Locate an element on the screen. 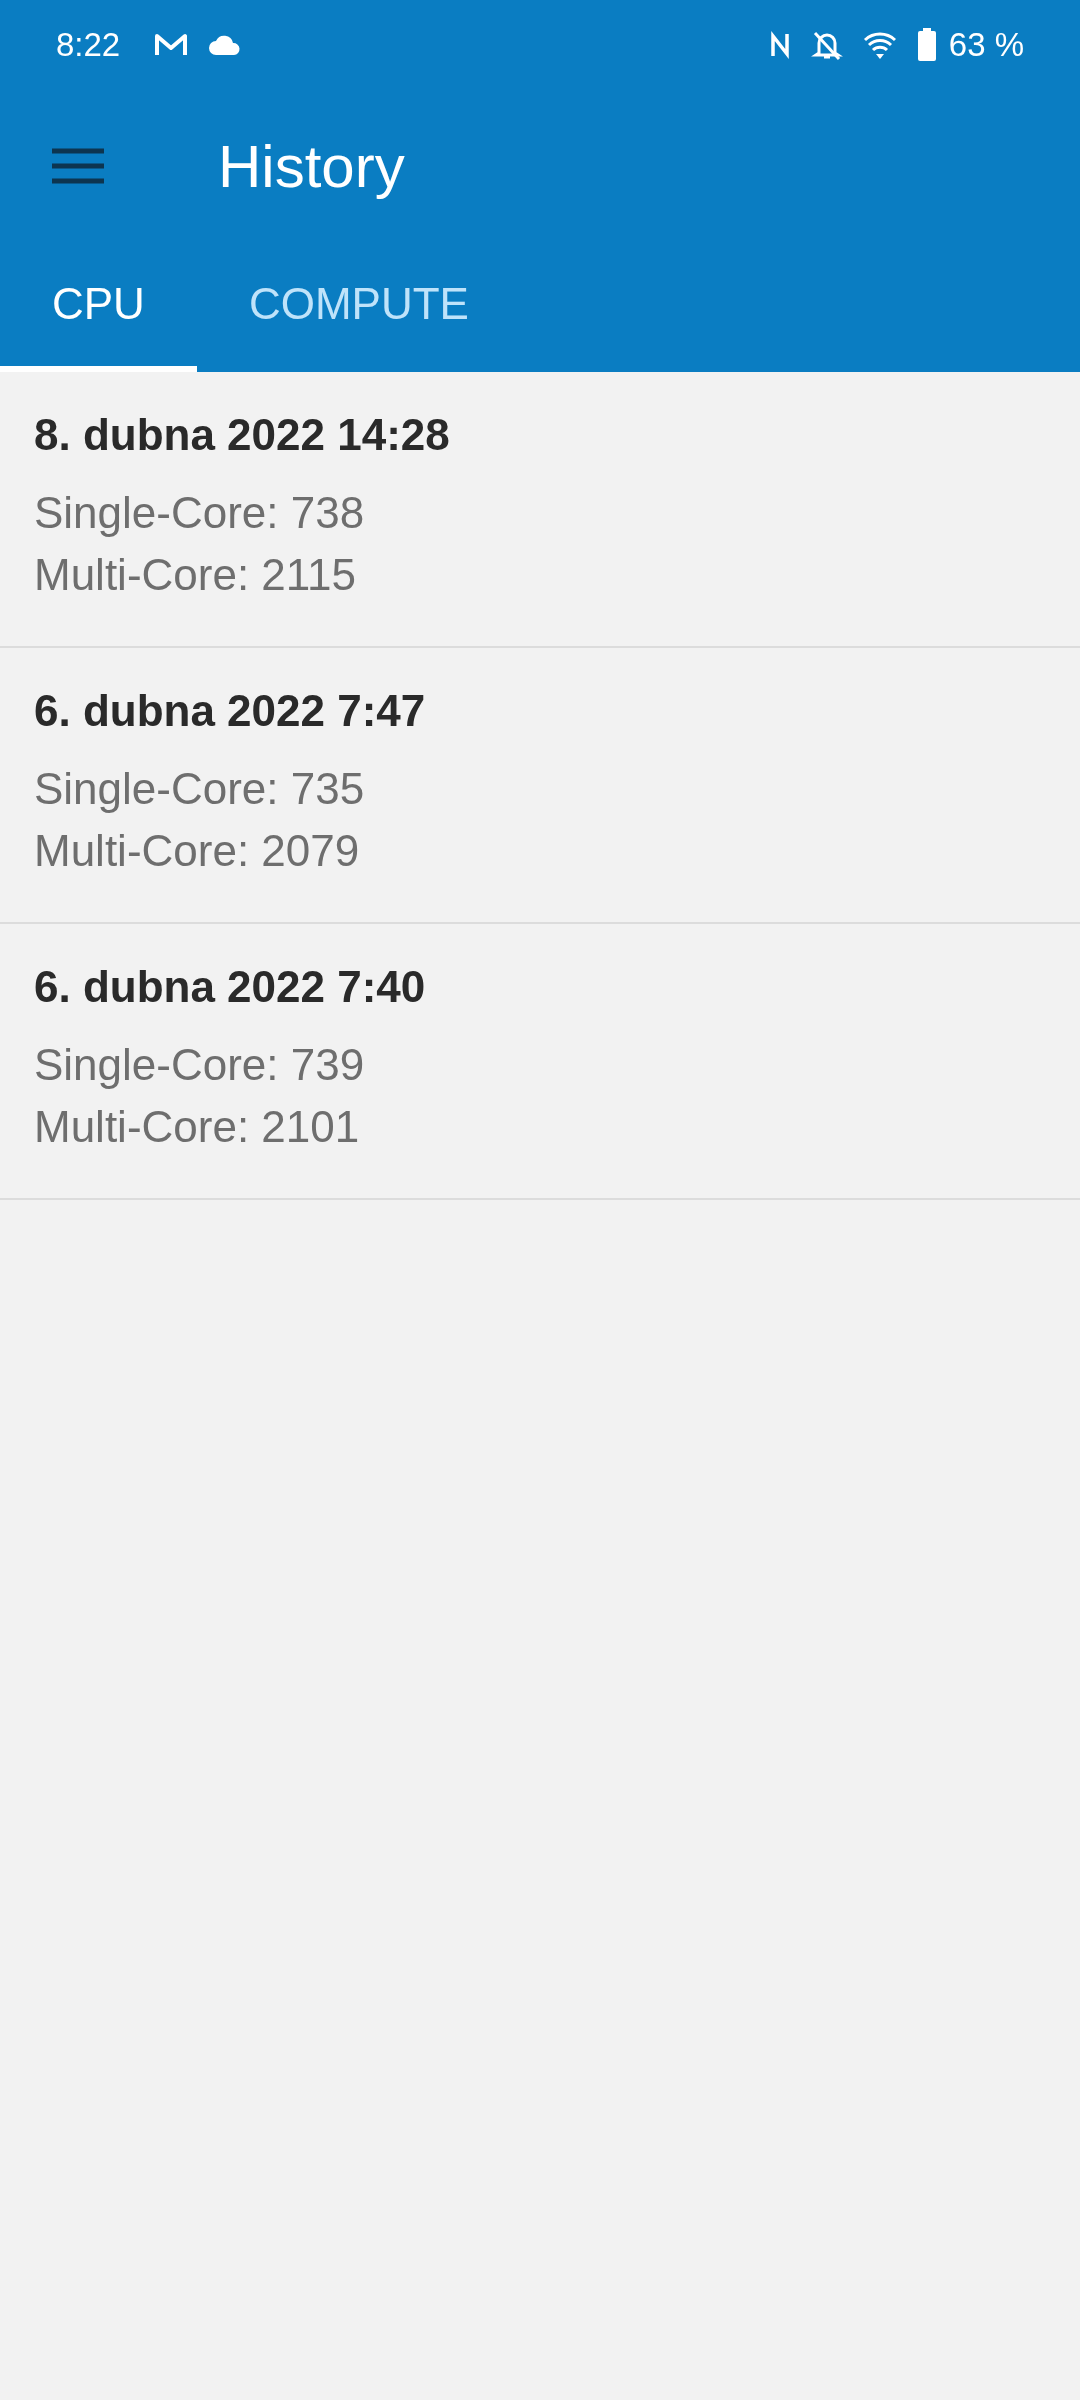 Image resolution: width=1080 pixels, height=2400 pixels. single-core-score: Single-Core: 735 is located at coordinates (200, 789).